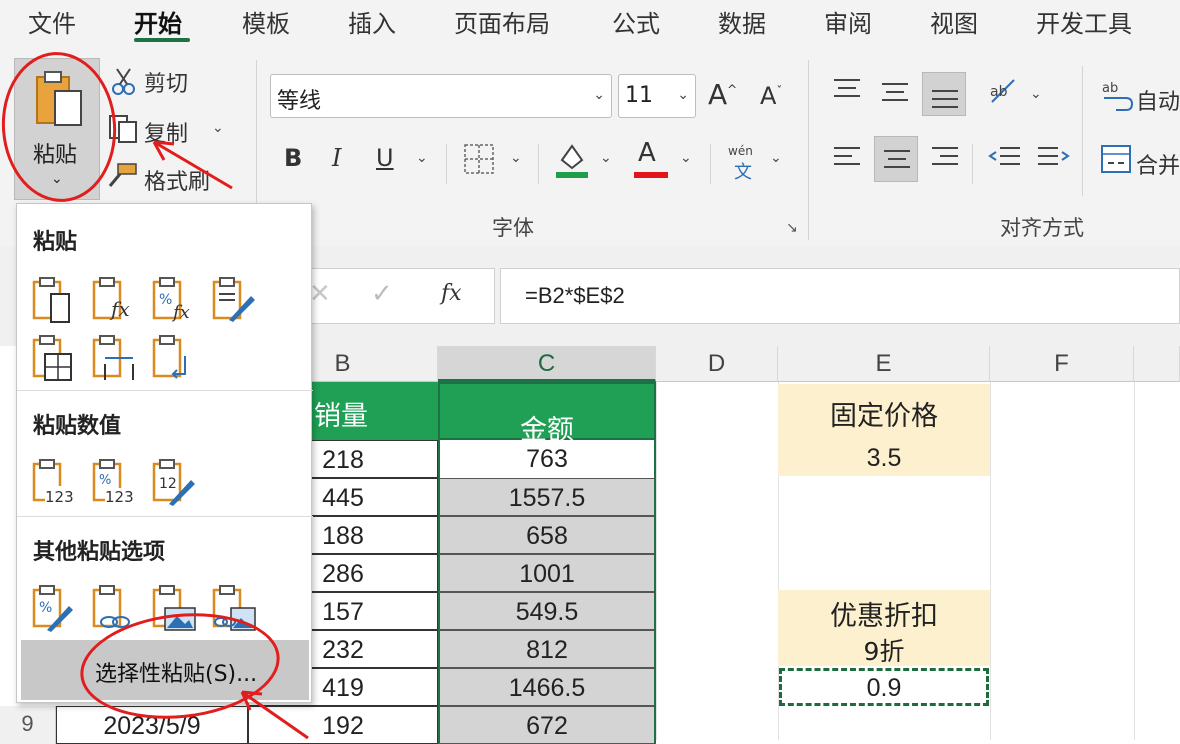  What do you see at coordinates (293, 158) in the screenshot?
I see `bold-button: B` at bounding box center [293, 158].